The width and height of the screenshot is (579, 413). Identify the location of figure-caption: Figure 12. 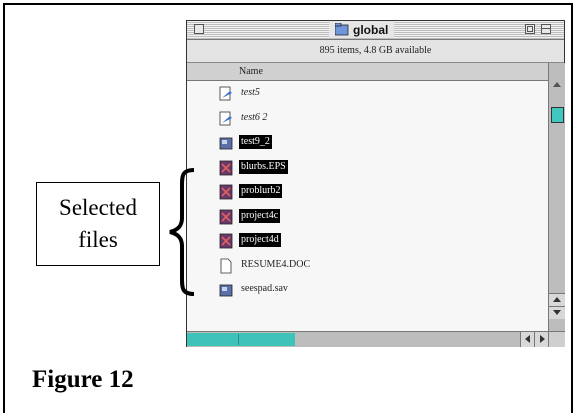
(83, 379).